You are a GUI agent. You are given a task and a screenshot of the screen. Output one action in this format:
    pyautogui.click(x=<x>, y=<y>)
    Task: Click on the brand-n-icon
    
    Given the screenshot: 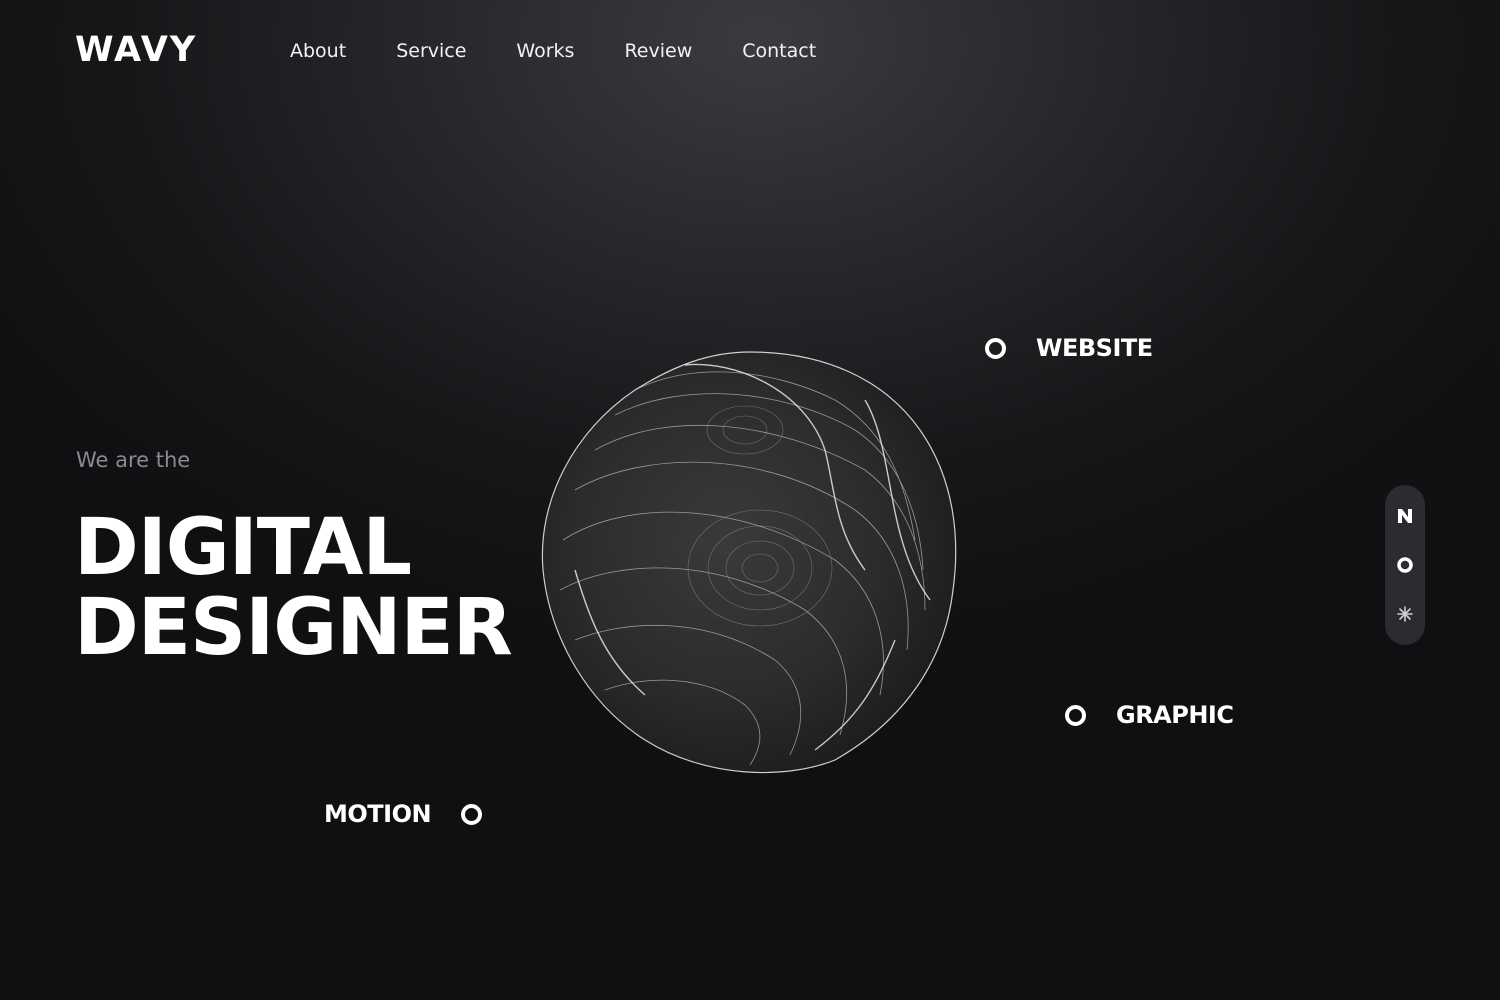 What is the action you would take?
    pyautogui.click(x=1405, y=516)
    